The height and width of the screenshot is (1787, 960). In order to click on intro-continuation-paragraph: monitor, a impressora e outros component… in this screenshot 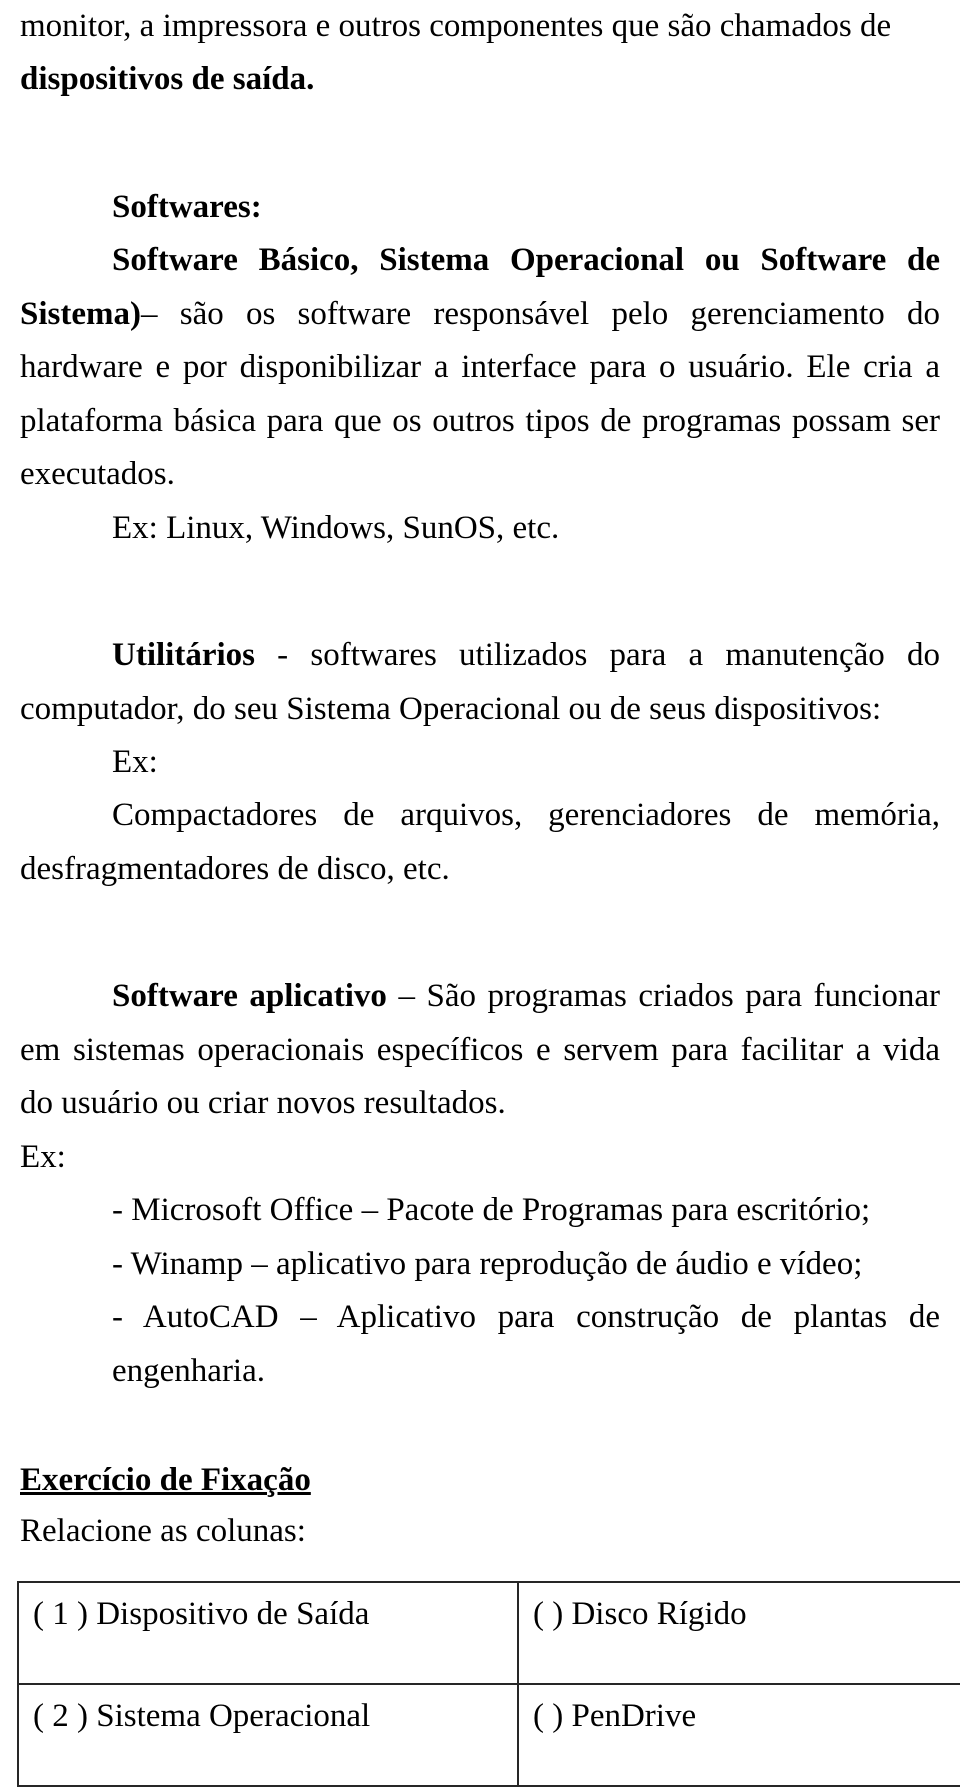, I will do `click(480, 26)`.